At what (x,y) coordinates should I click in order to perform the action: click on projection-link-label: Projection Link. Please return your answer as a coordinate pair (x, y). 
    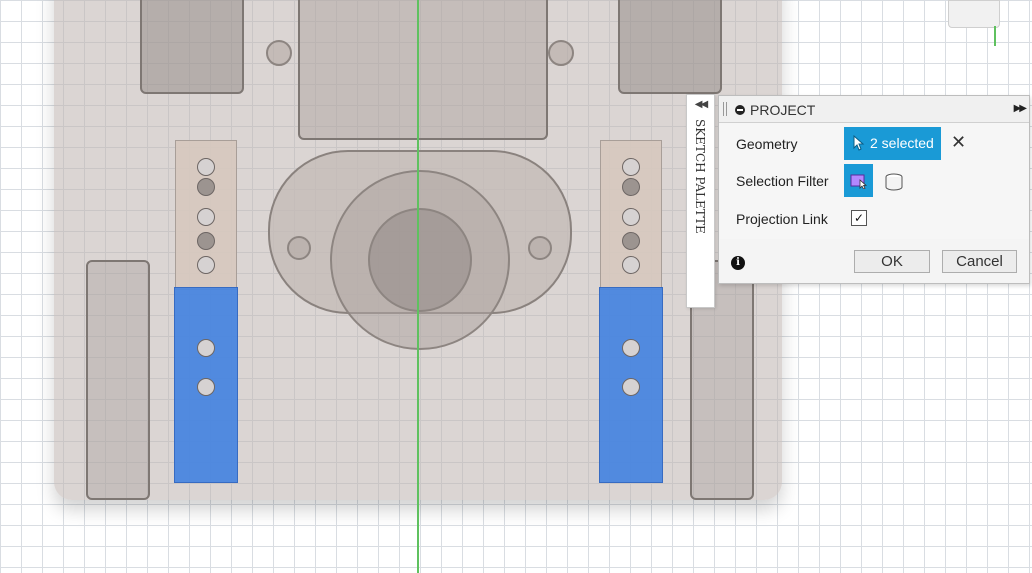
    Looking at the image, I should click on (782, 219).